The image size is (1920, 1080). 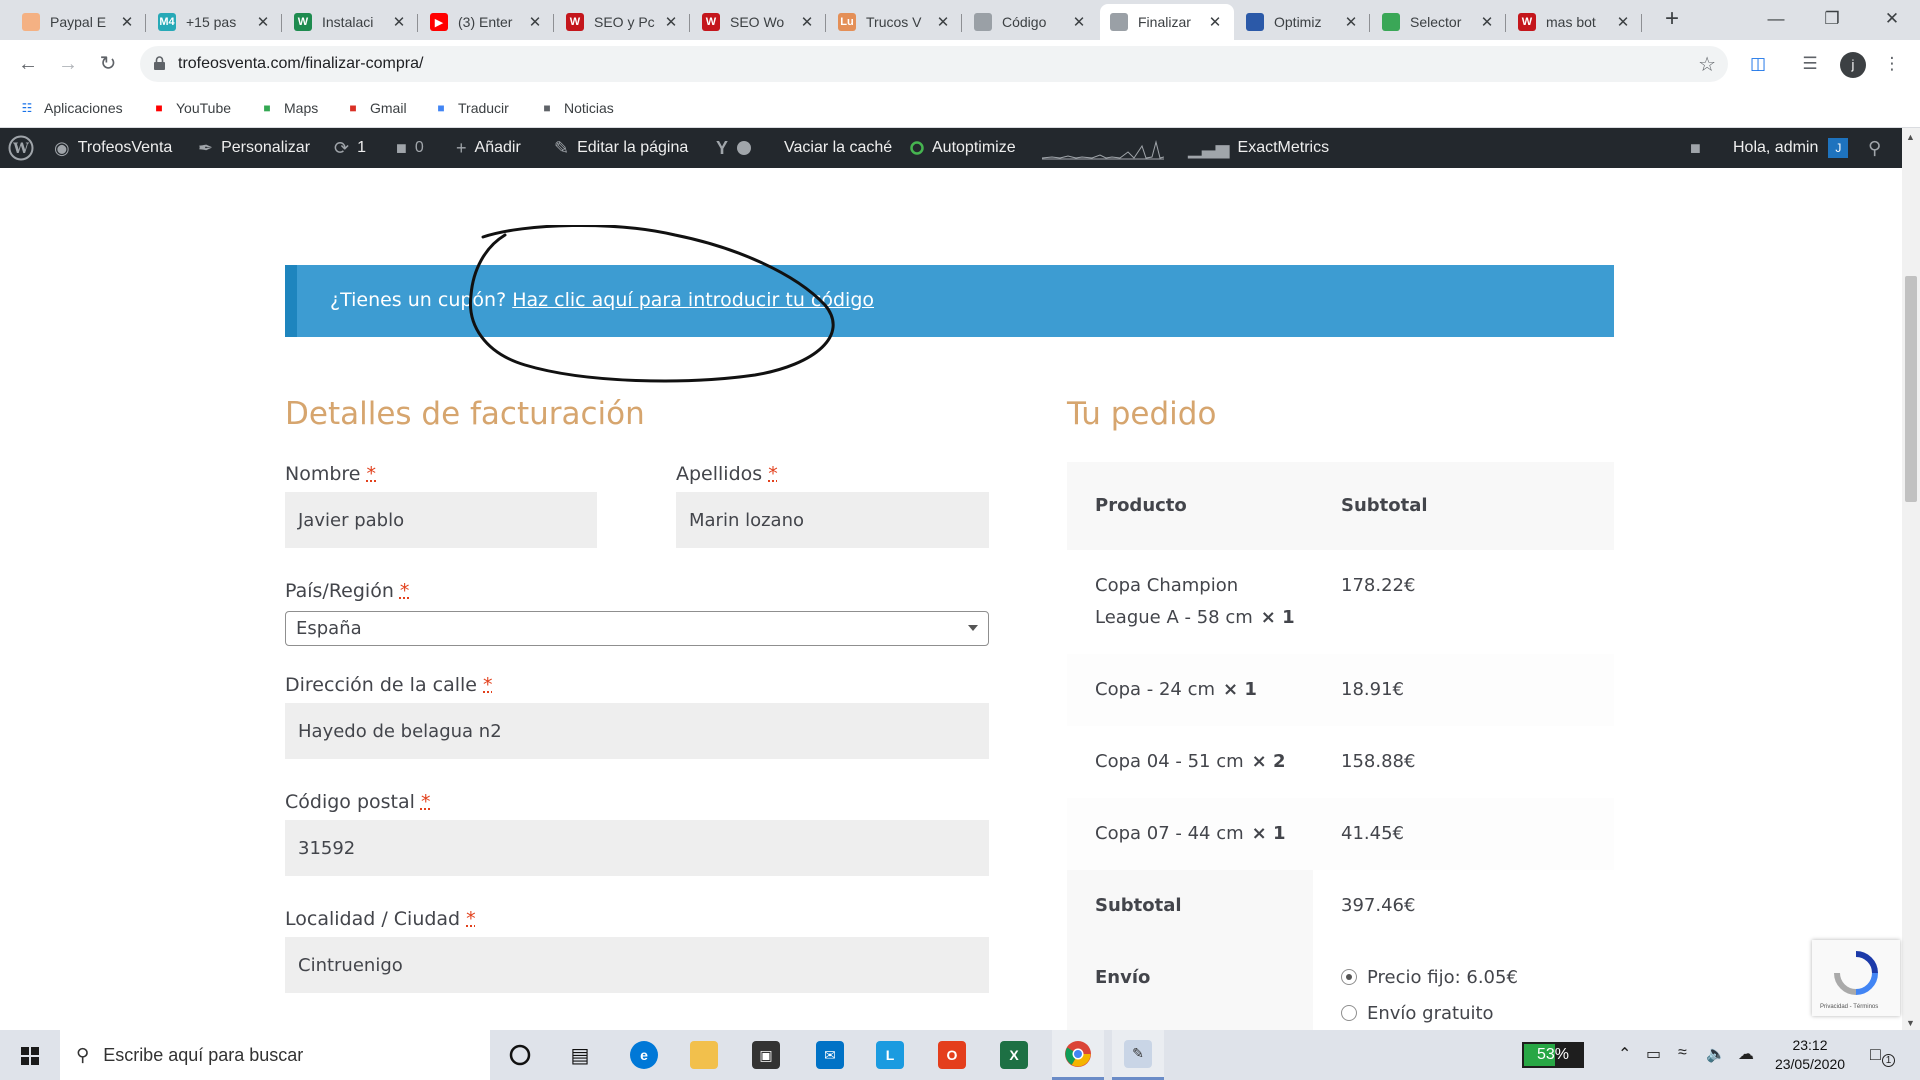 I want to click on page-scrollbar: ▲ ▼, so click(x=1911, y=579).